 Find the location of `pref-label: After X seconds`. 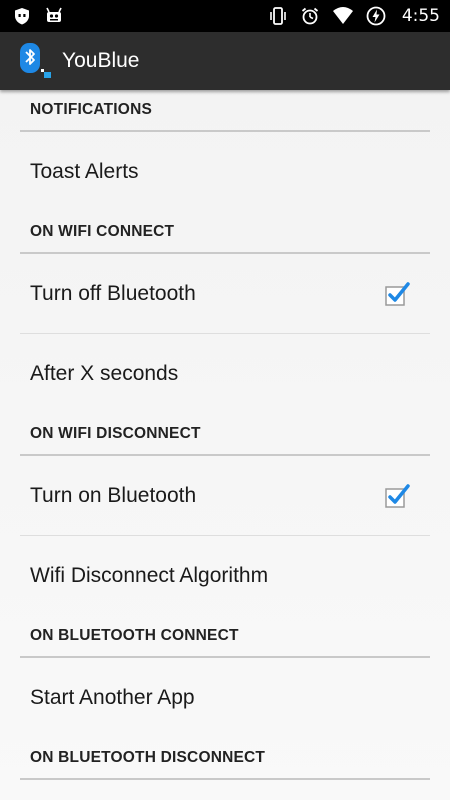

pref-label: After X seconds is located at coordinates (104, 373).